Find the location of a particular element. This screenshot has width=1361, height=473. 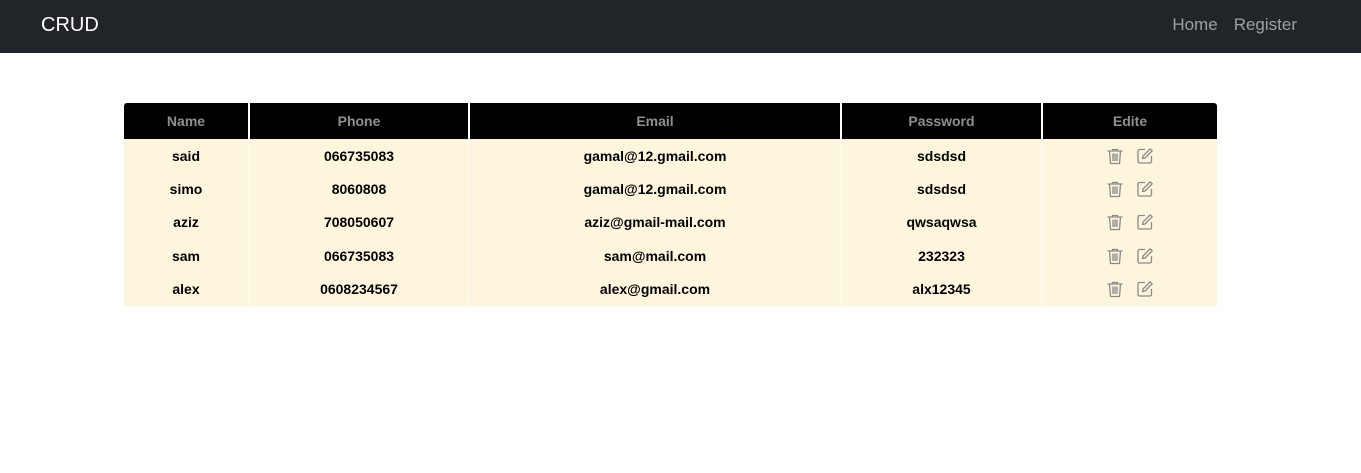

table-row: sam 066735083 sam@mail.com 232323 is located at coordinates (670, 256).